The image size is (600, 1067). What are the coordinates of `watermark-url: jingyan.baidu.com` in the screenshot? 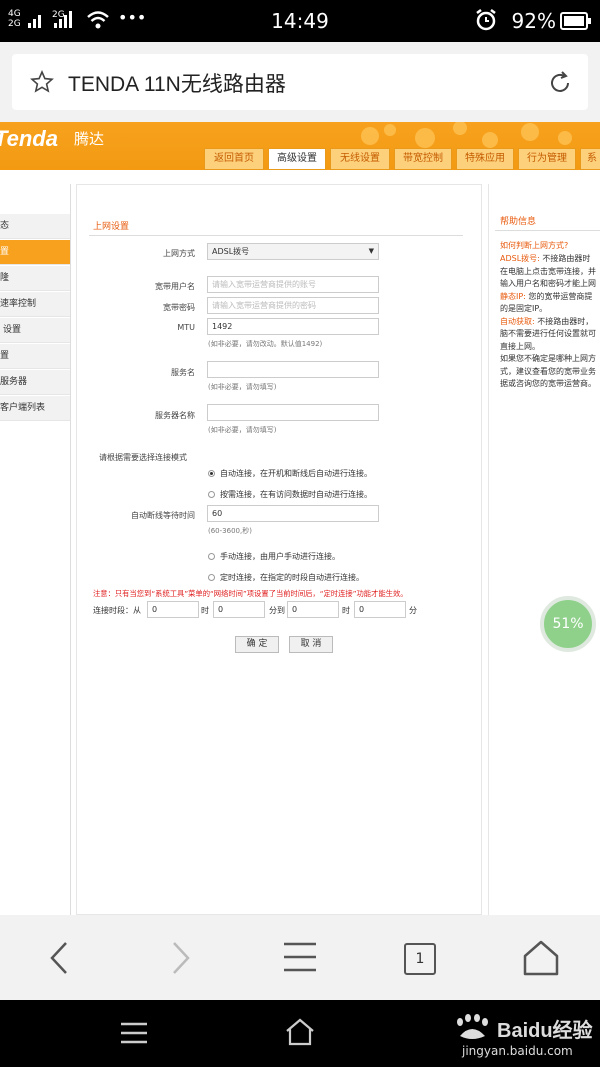 It's located at (517, 1051).